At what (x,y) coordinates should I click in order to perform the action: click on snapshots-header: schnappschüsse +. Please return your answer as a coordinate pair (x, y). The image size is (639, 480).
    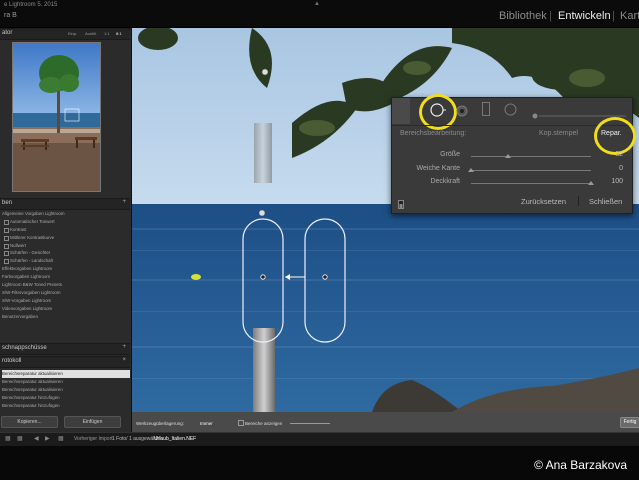
    Looking at the image, I should click on (65, 349).